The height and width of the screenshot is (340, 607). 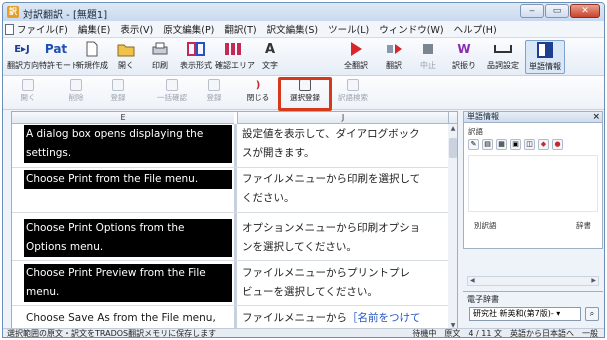 What do you see at coordinates (532, 11) in the screenshot?
I see `minimize-button: ‒` at bounding box center [532, 11].